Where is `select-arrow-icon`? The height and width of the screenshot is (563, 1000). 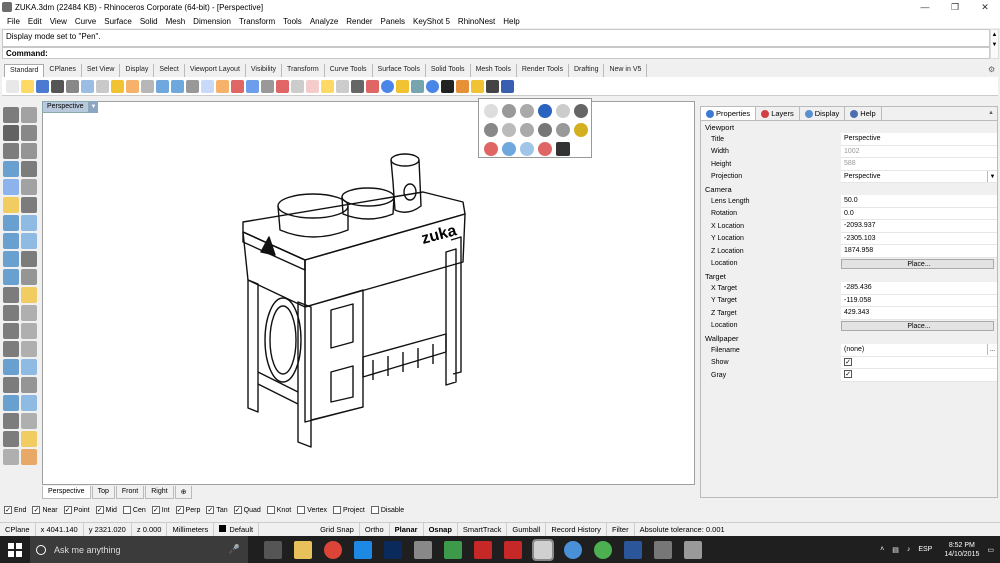 select-arrow-icon is located at coordinates (11, 115).